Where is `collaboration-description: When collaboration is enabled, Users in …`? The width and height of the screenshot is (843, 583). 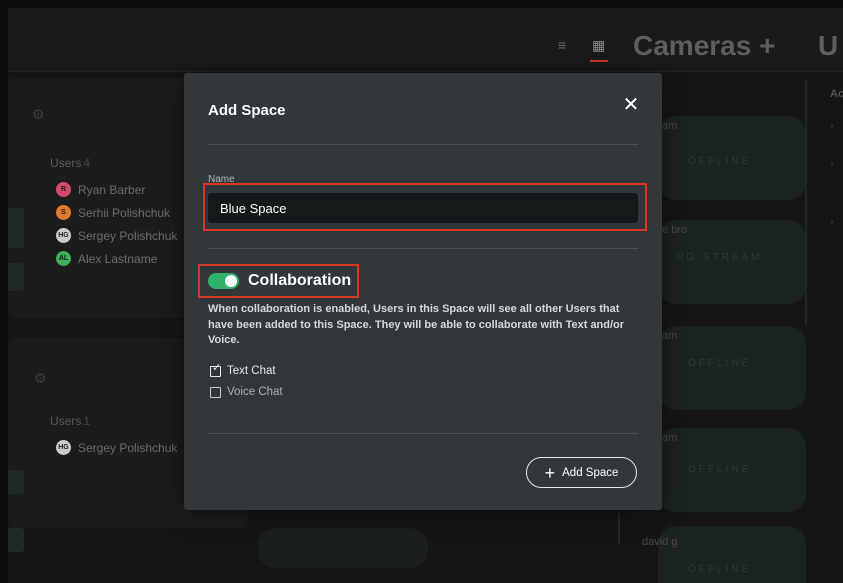
collaboration-description: When collaboration is enabled, Users in … is located at coordinates (416, 324).